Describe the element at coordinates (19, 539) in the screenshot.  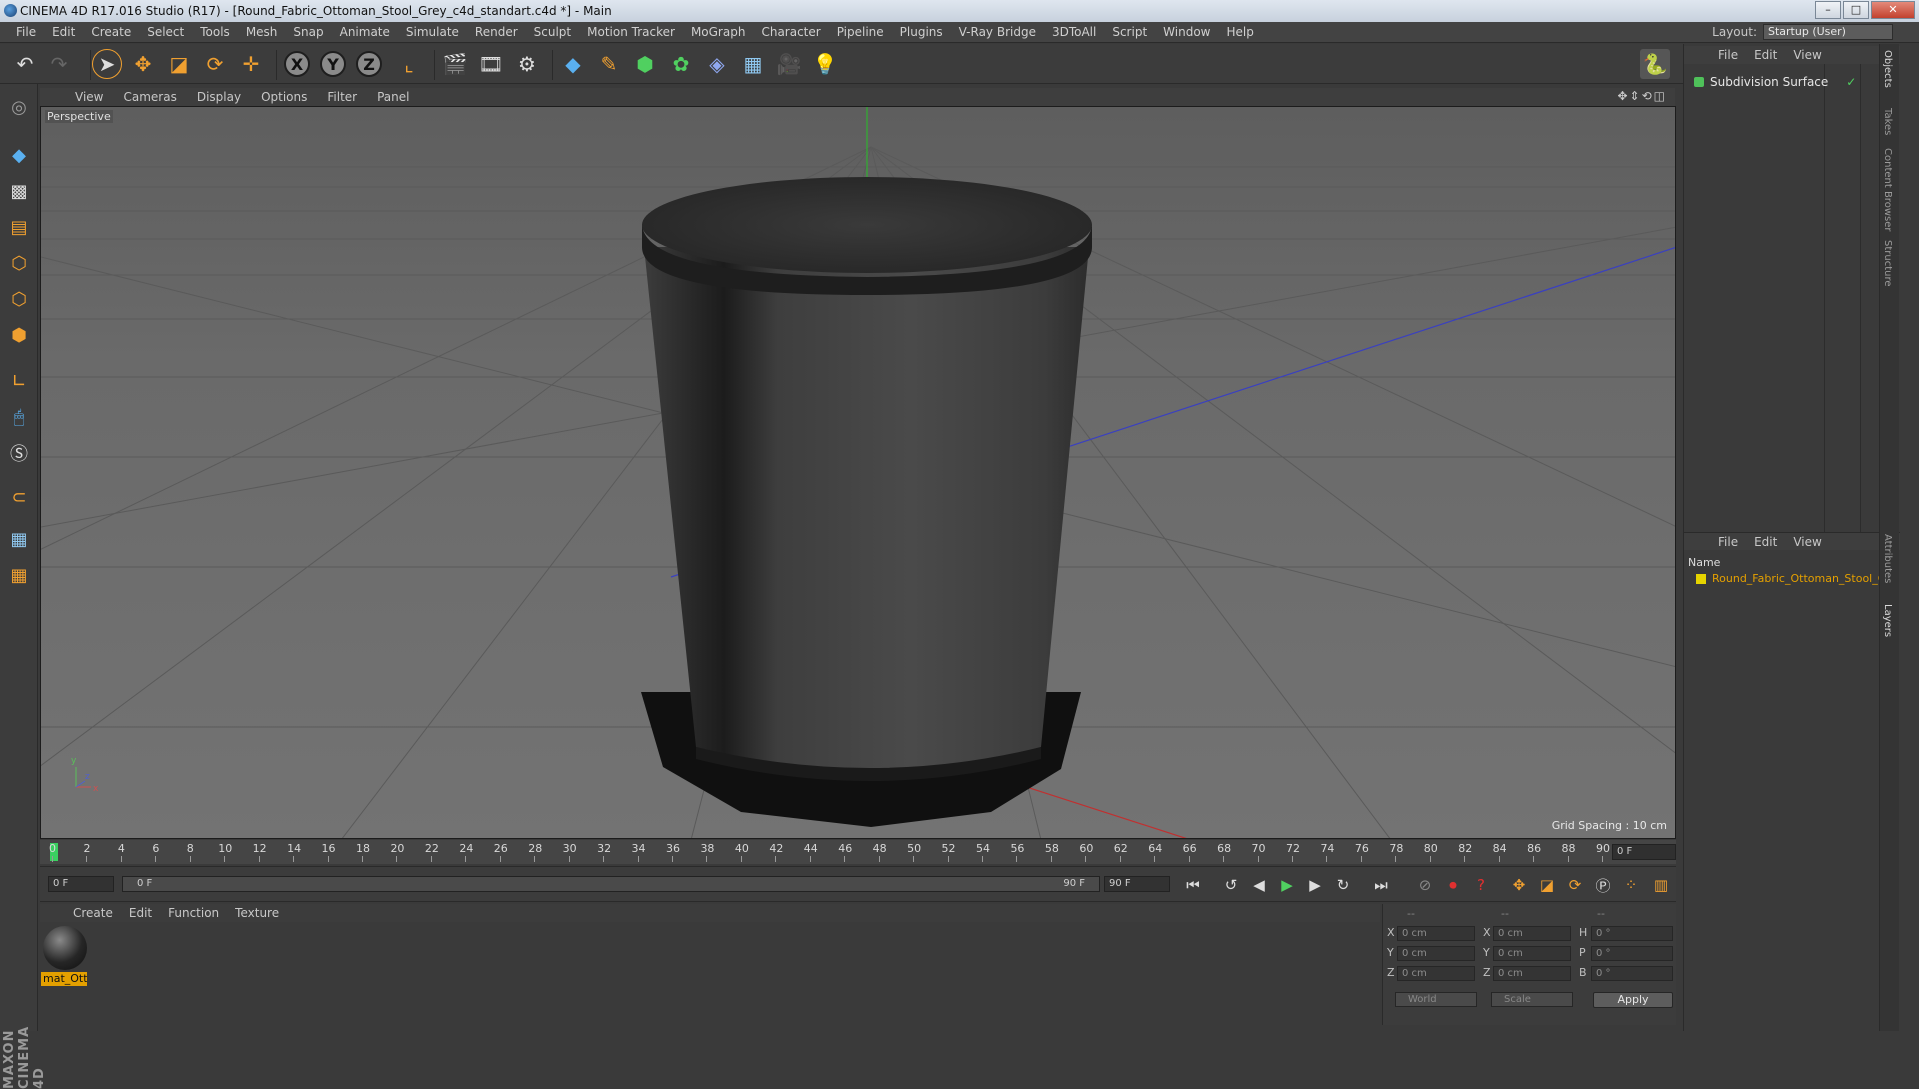
I see `workplane-lock-icon: ▦` at that location.